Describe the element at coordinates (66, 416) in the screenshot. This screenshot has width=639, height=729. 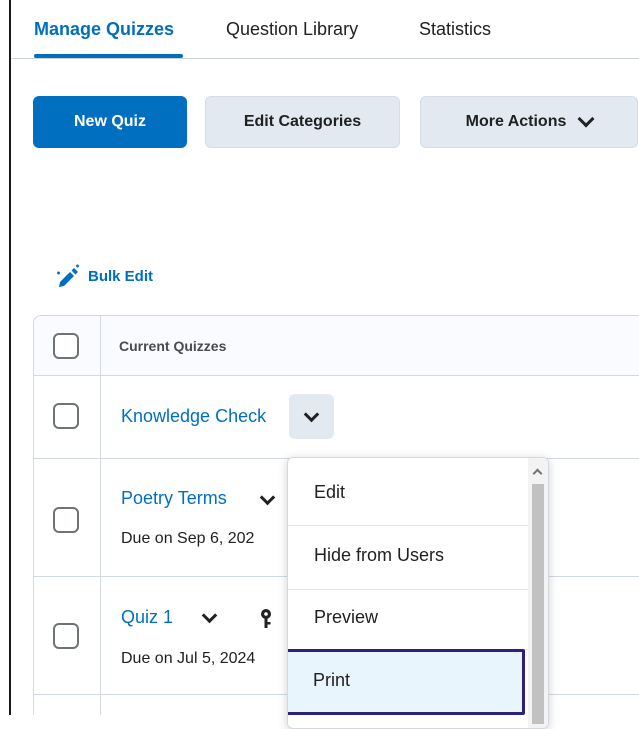
I see `row-checkbox-knowledge-check` at that location.